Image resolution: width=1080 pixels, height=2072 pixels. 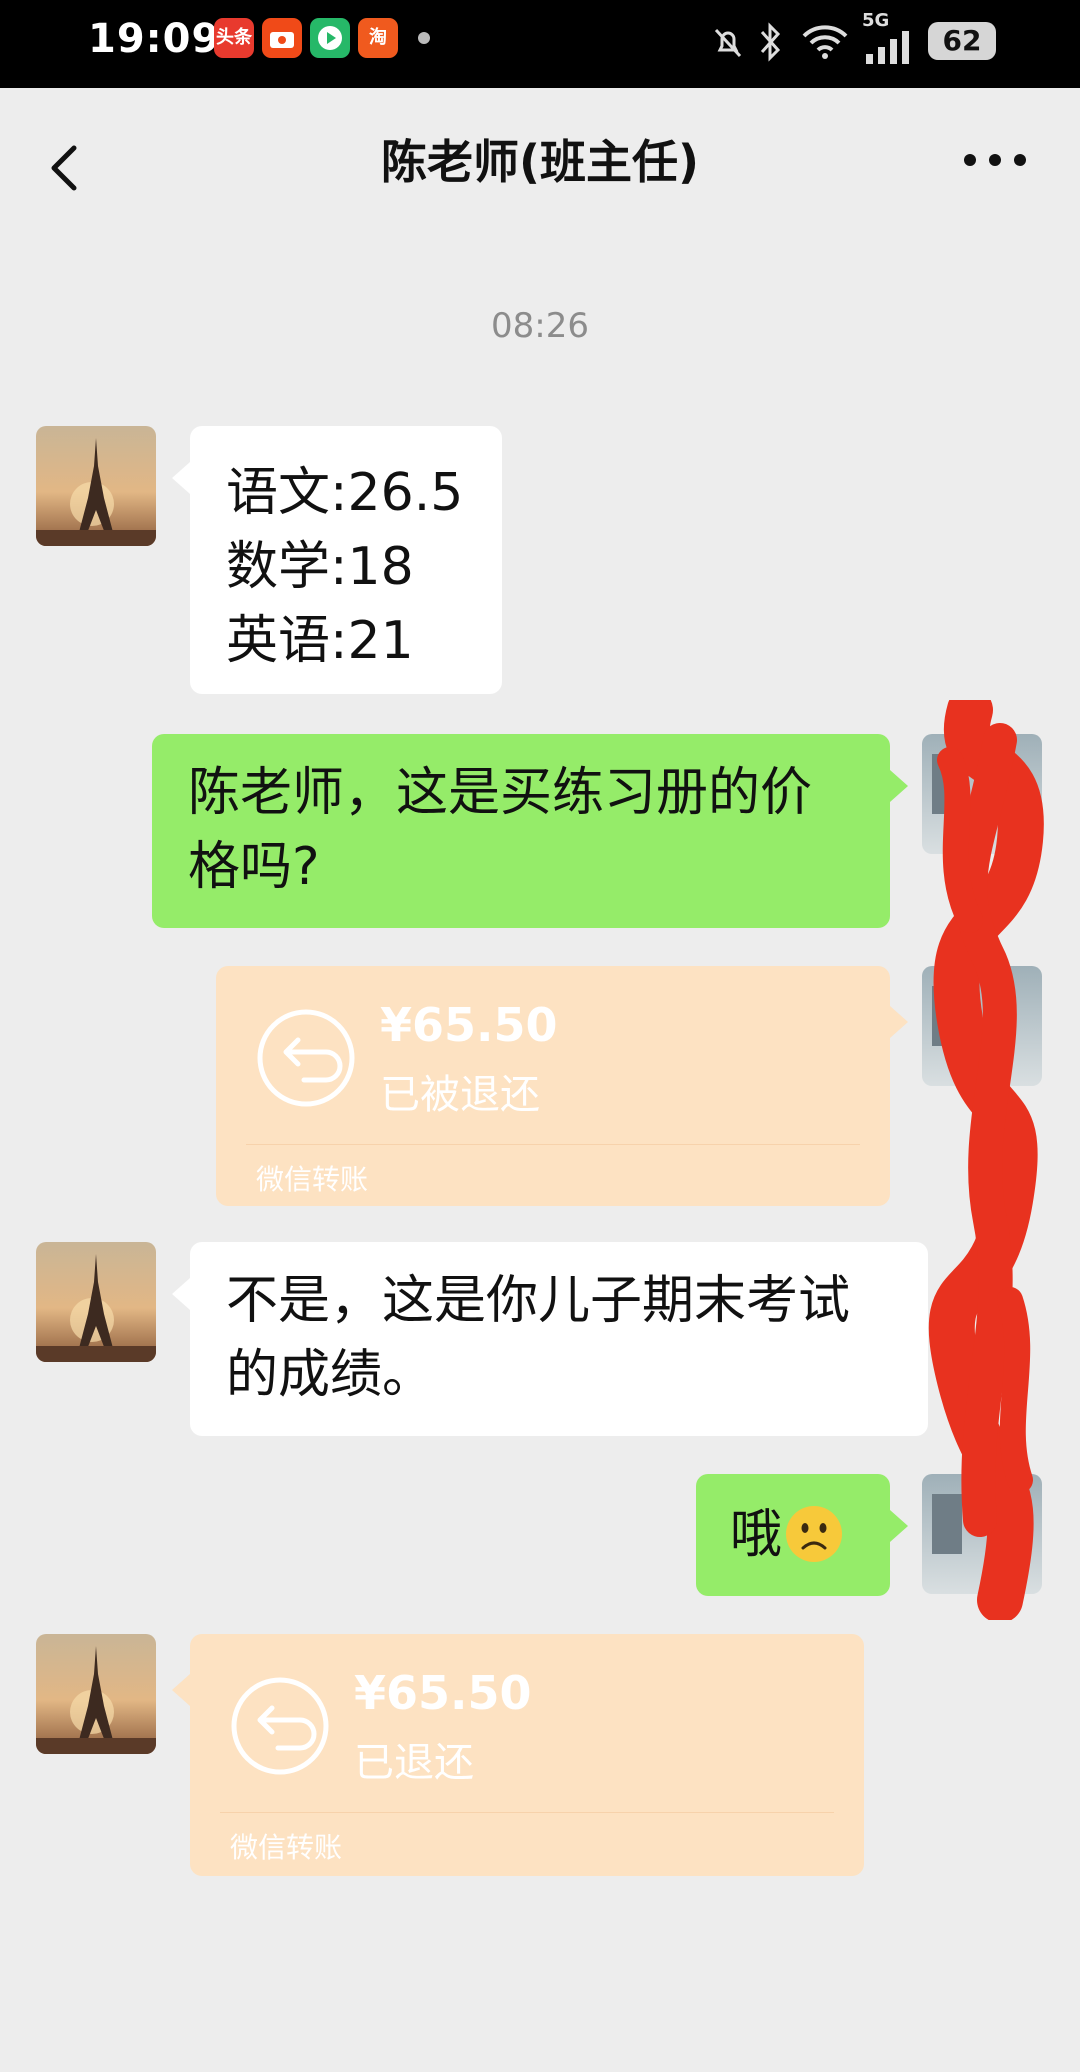 I want to click on message-text: 哦, so click(x=756, y=1535).